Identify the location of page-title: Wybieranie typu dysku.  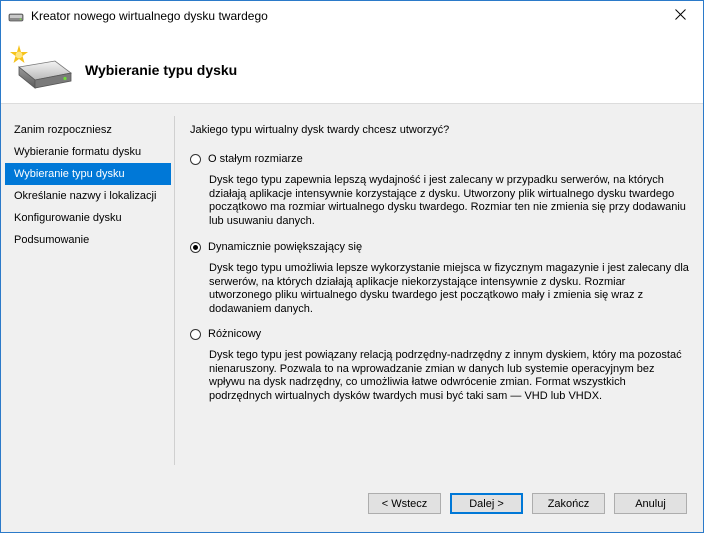
(161, 70).